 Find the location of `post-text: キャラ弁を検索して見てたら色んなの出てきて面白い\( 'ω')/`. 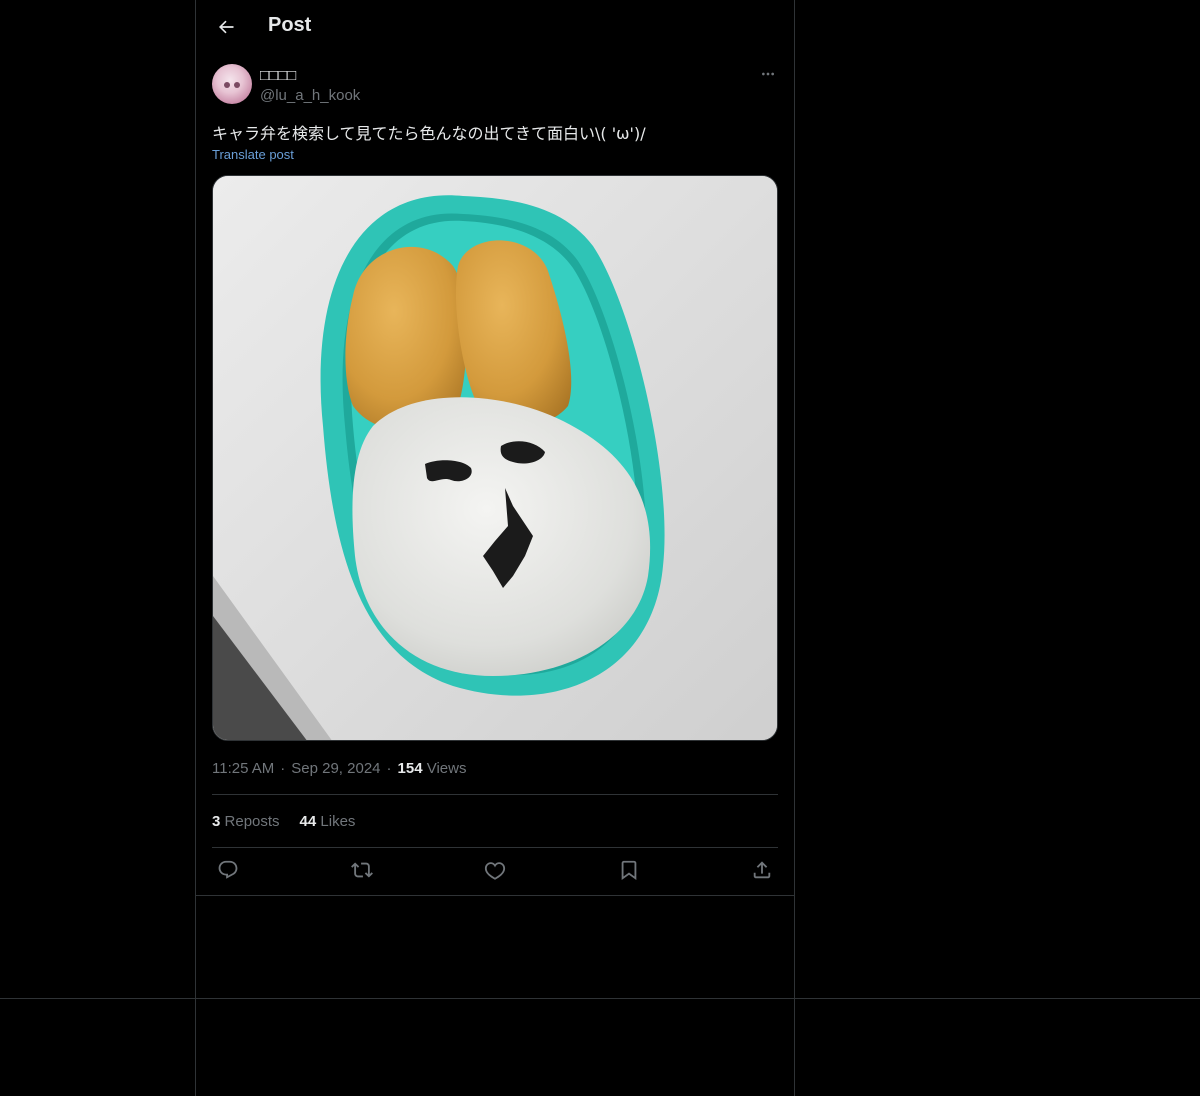

post-text: キャラ弁を検索して見てたら色んなの出てきて面白い\( 'ω')/ is located at coordinates (429, 133).